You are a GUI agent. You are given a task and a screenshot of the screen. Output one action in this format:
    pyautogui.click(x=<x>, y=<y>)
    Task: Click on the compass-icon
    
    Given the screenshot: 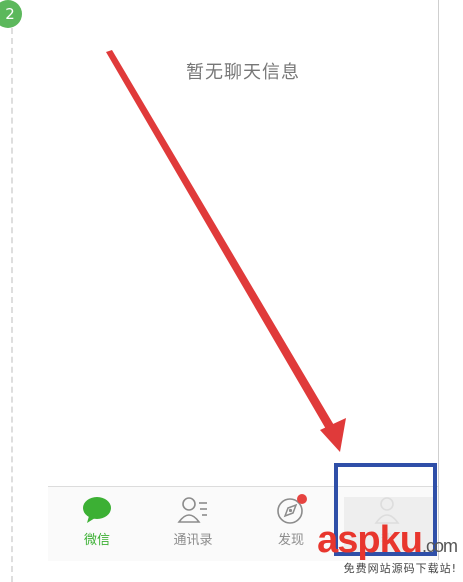 What is the action you would take?
    pyautogui.click(x=291, y=509)
    